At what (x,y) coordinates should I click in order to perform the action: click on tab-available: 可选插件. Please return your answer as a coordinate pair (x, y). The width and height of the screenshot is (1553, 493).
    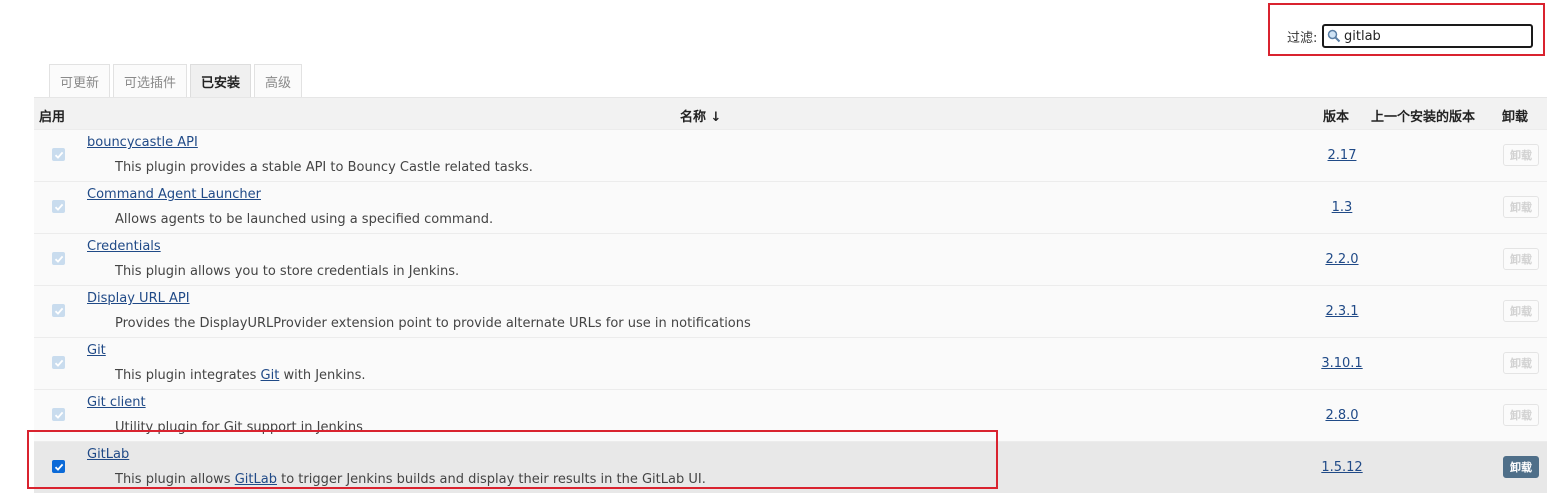
    Looking at the image, I should click on (150, 80).